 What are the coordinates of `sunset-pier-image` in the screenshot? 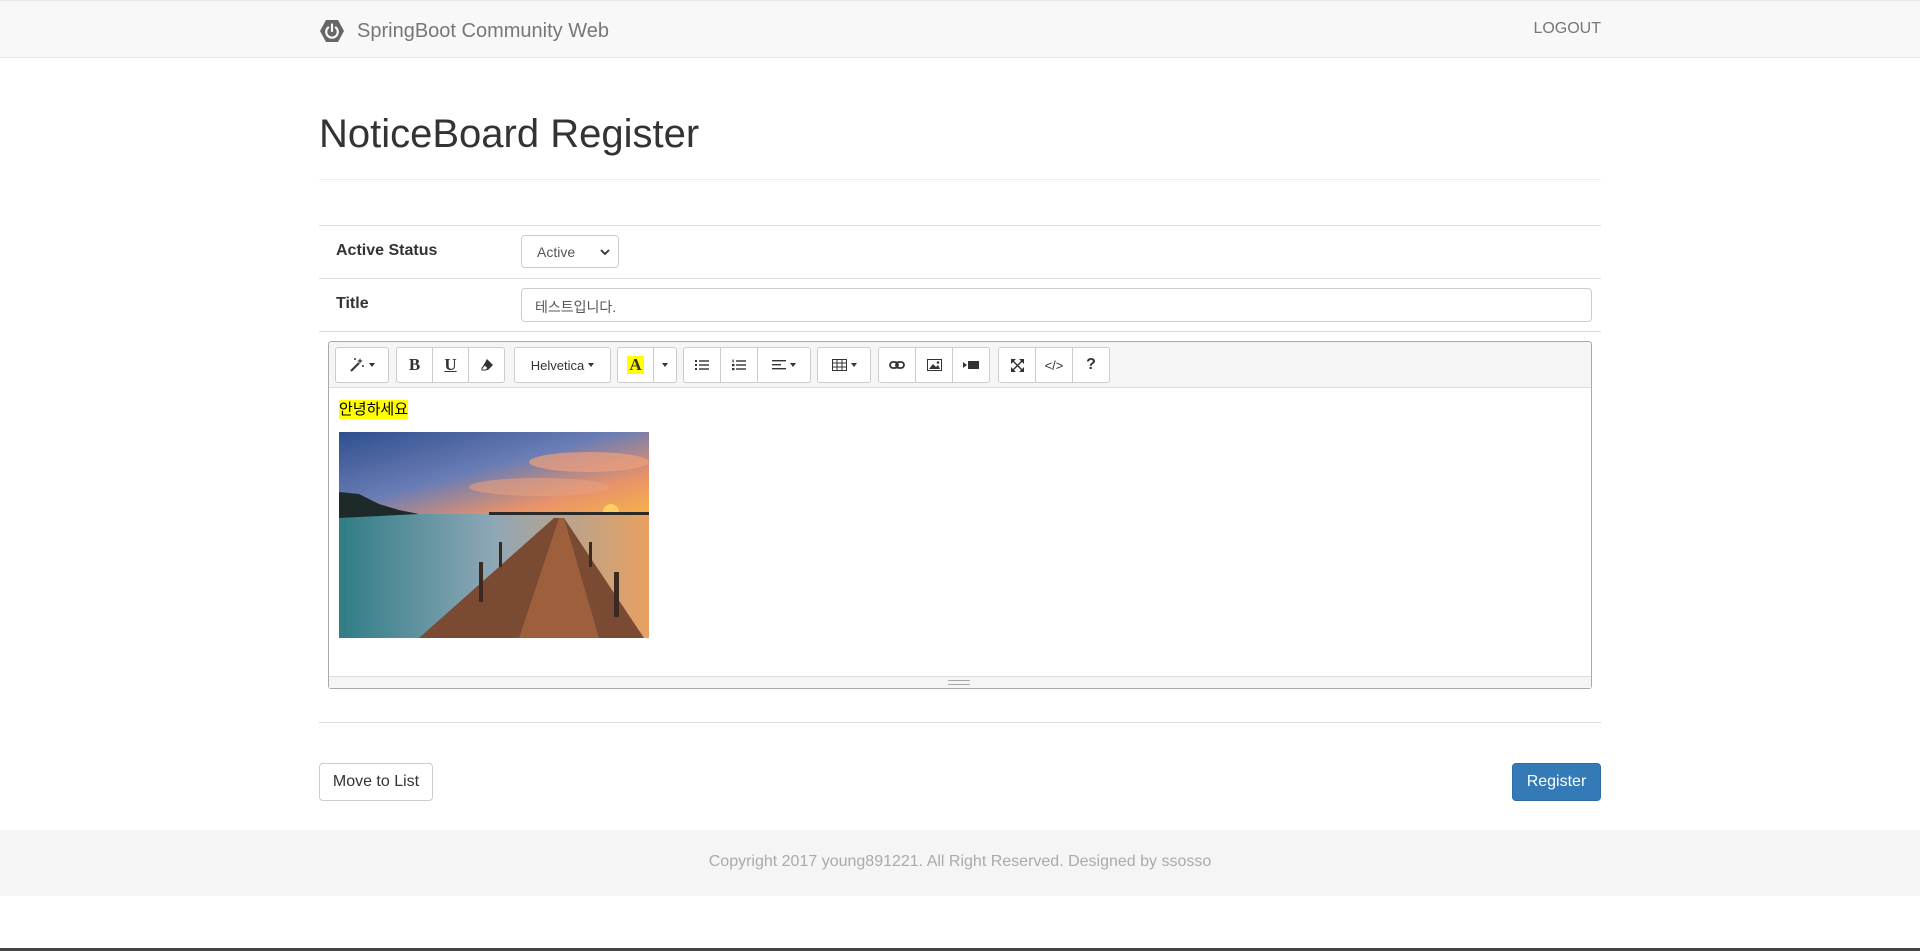 It's located at (494, 535).